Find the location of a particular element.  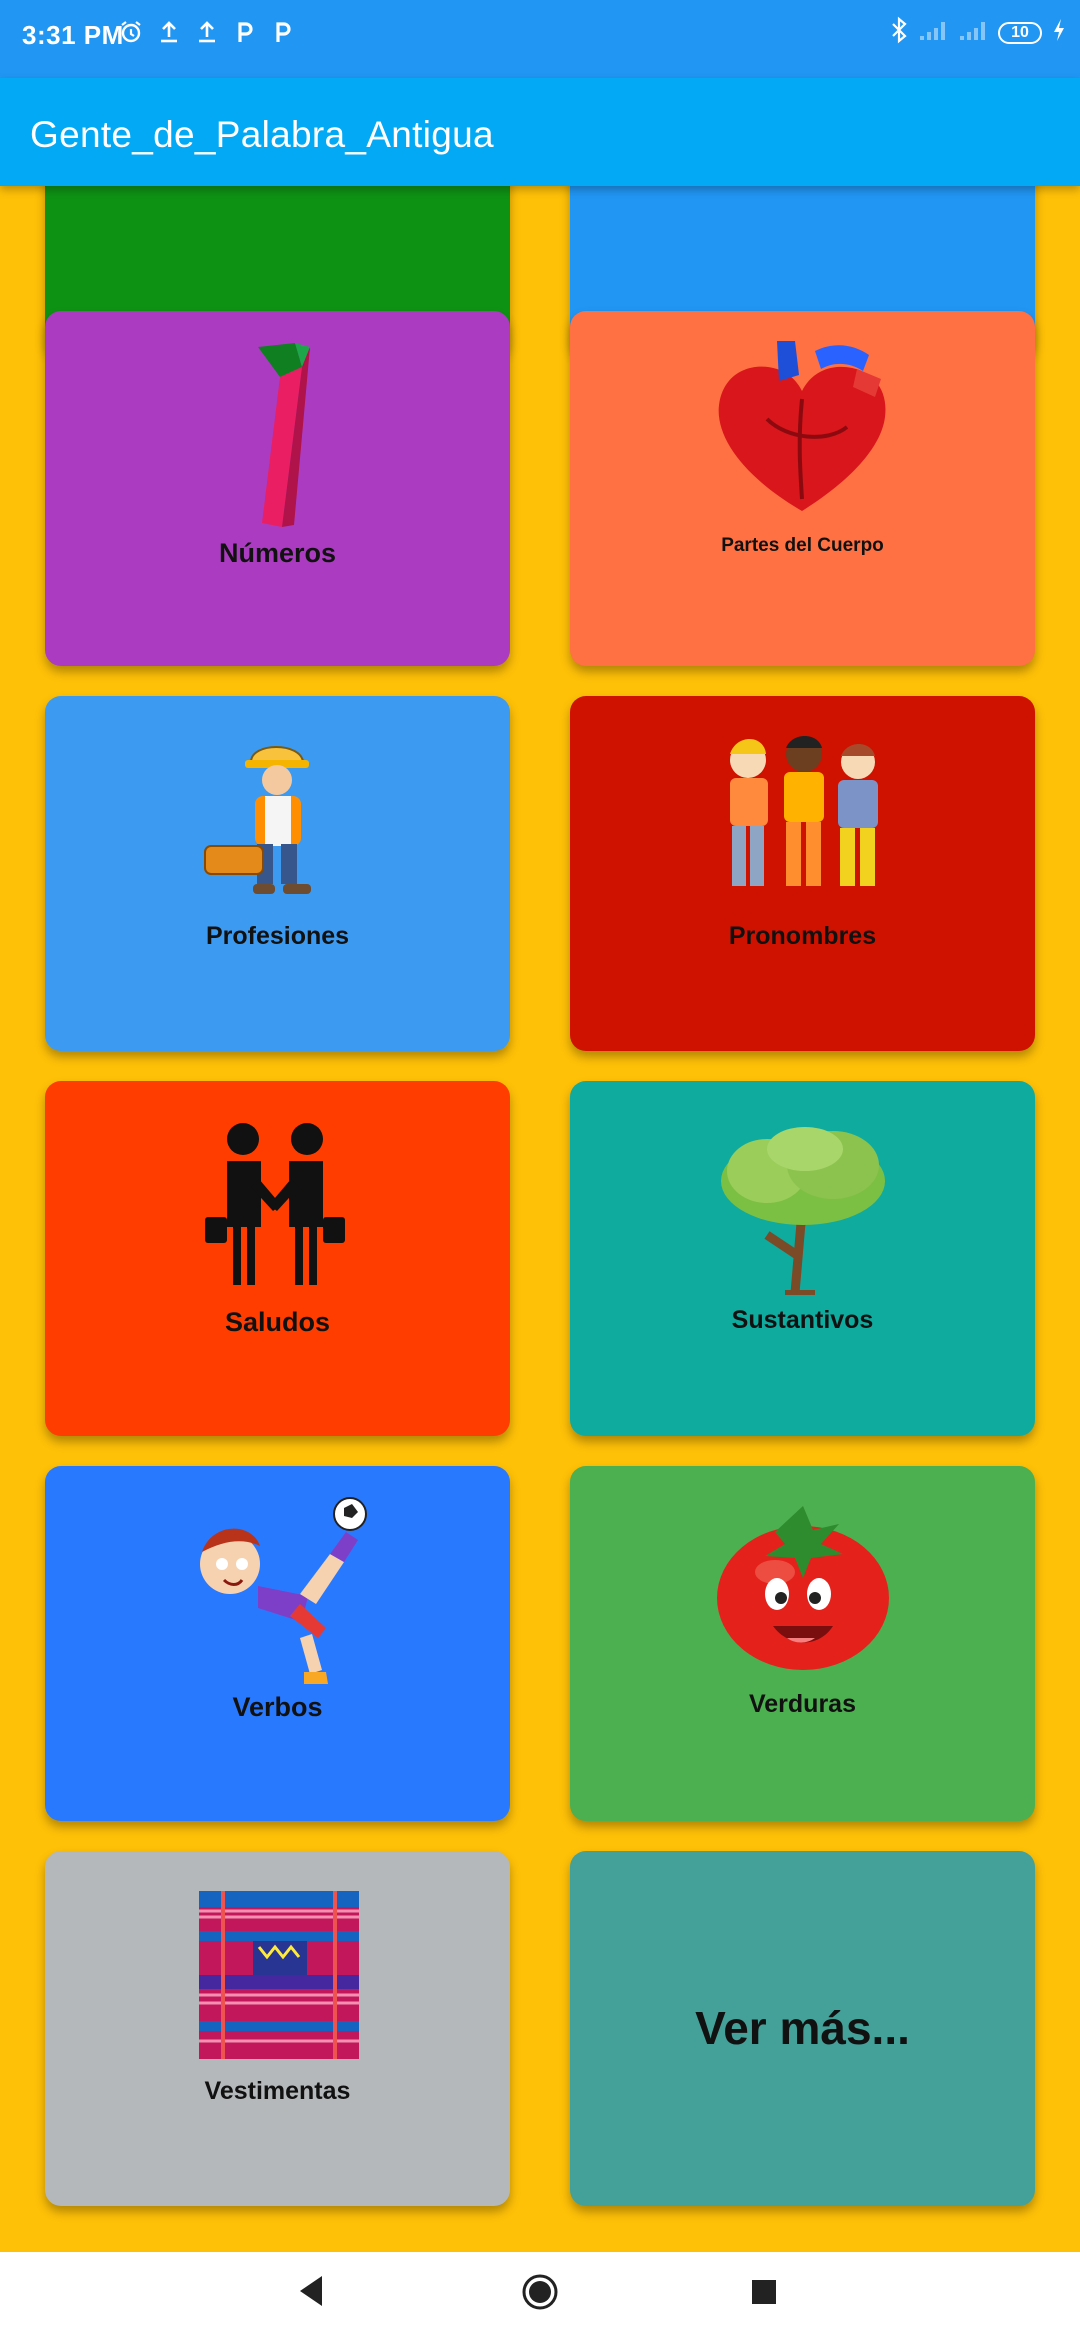

card-label: Verbos is located at coordinates (277, 1707).